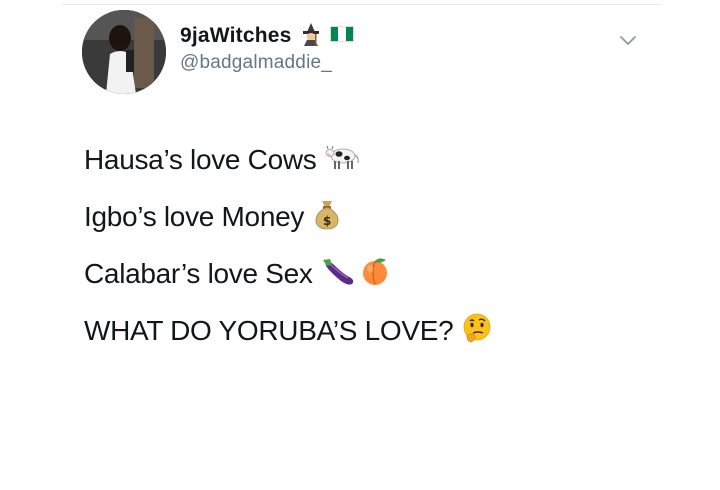 This screenshot has height=490, width=720. I want to click on tweet-line-text: Hausa’s love Cows, so click(200, 159).